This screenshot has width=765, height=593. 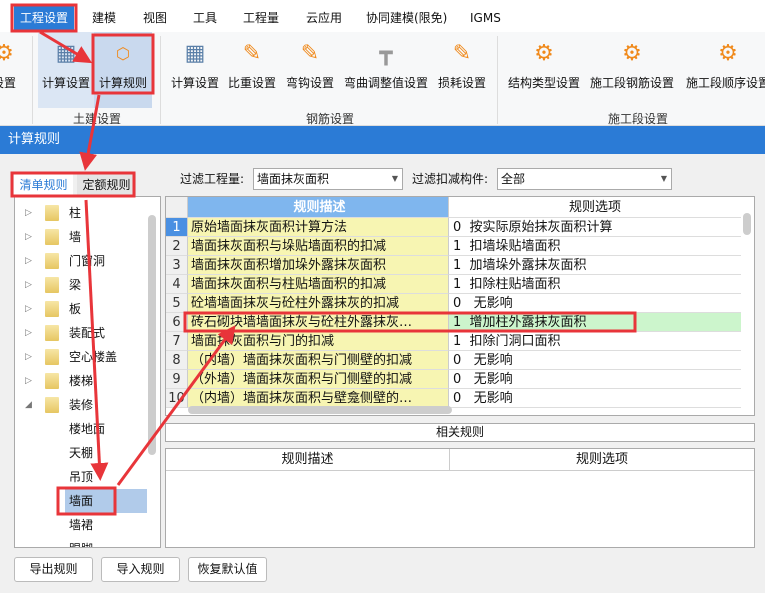 What do you see at coordinates (81, 357) in the screenshot?
I see `tree-folder: ▷ 空心楼盖` at bounding box center [81, 357].